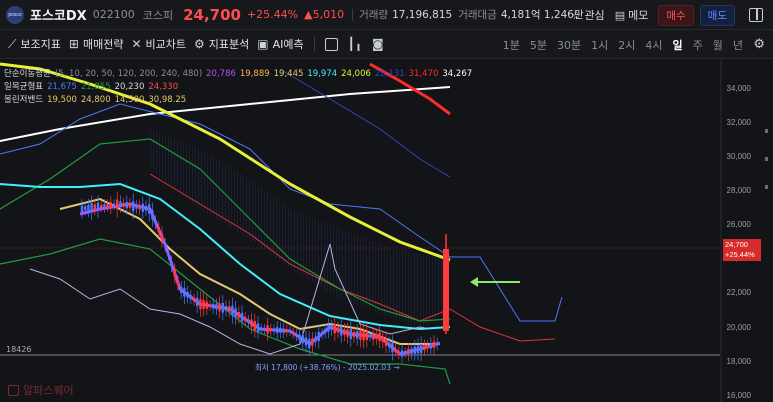 The height and width of the screenshot is (402, 773). What do you see at coordinates (676, 15) in the screenshot?
I see `buy-button: 매수` at bounding box center [676, 15].